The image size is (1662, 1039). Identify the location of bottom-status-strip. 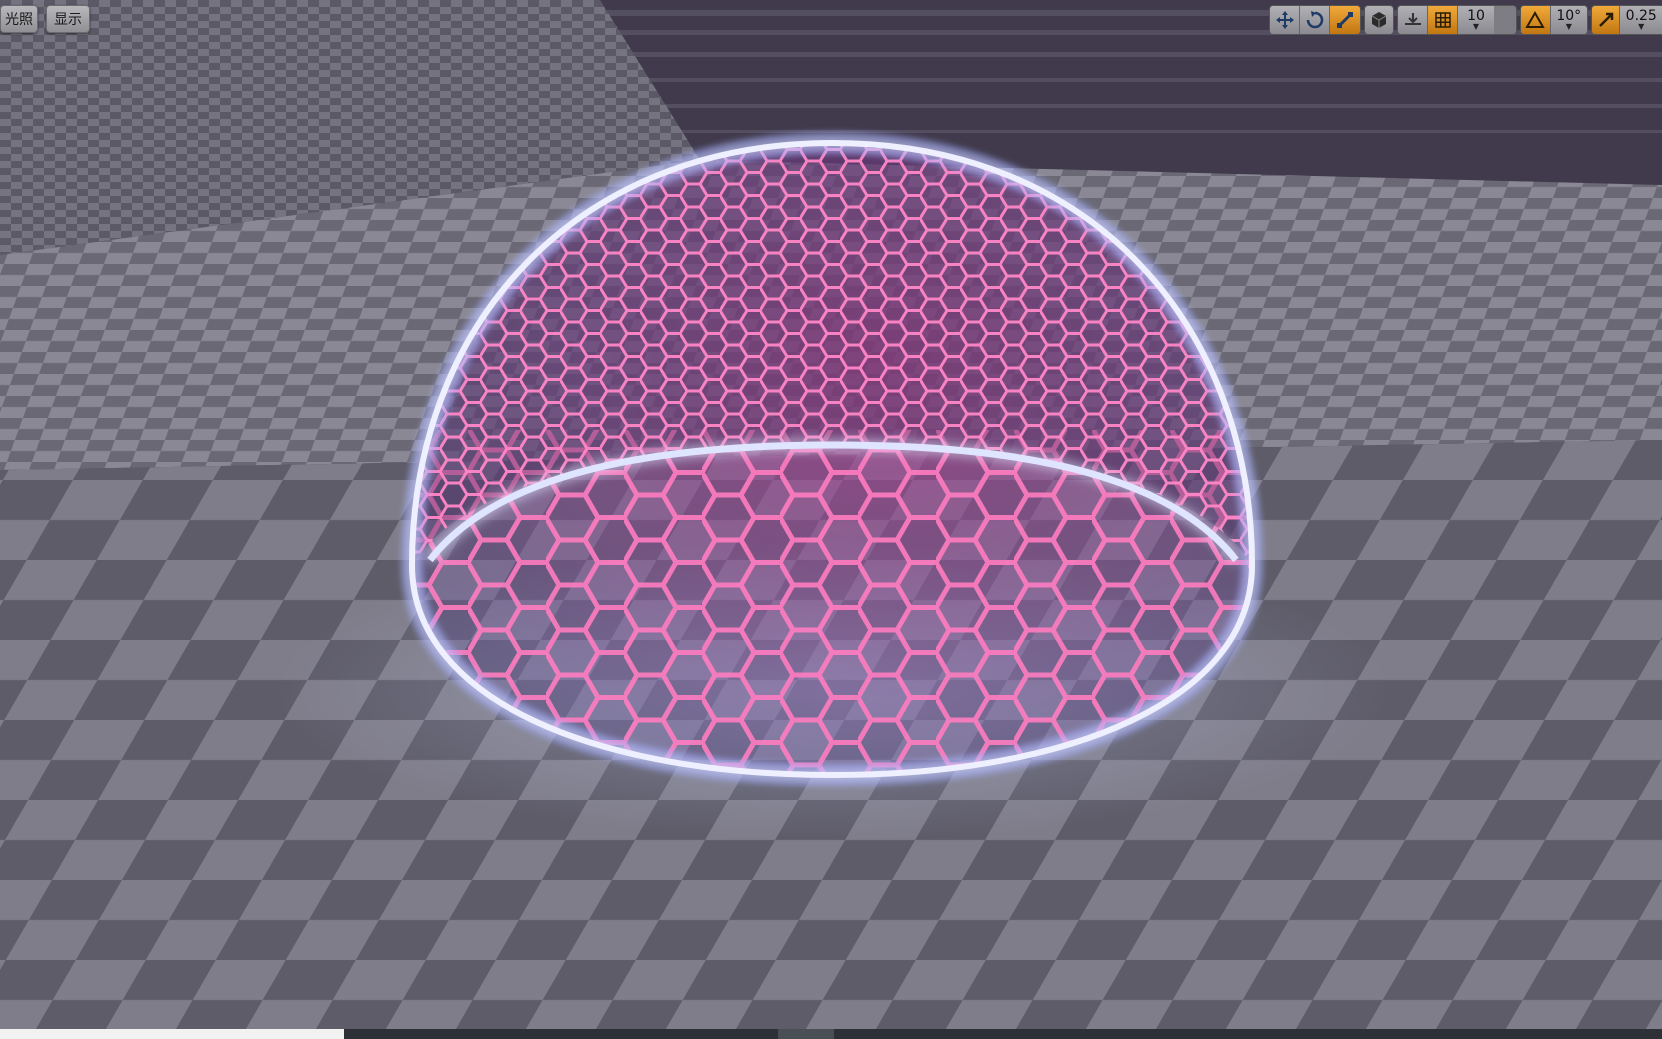
(831, 1034).